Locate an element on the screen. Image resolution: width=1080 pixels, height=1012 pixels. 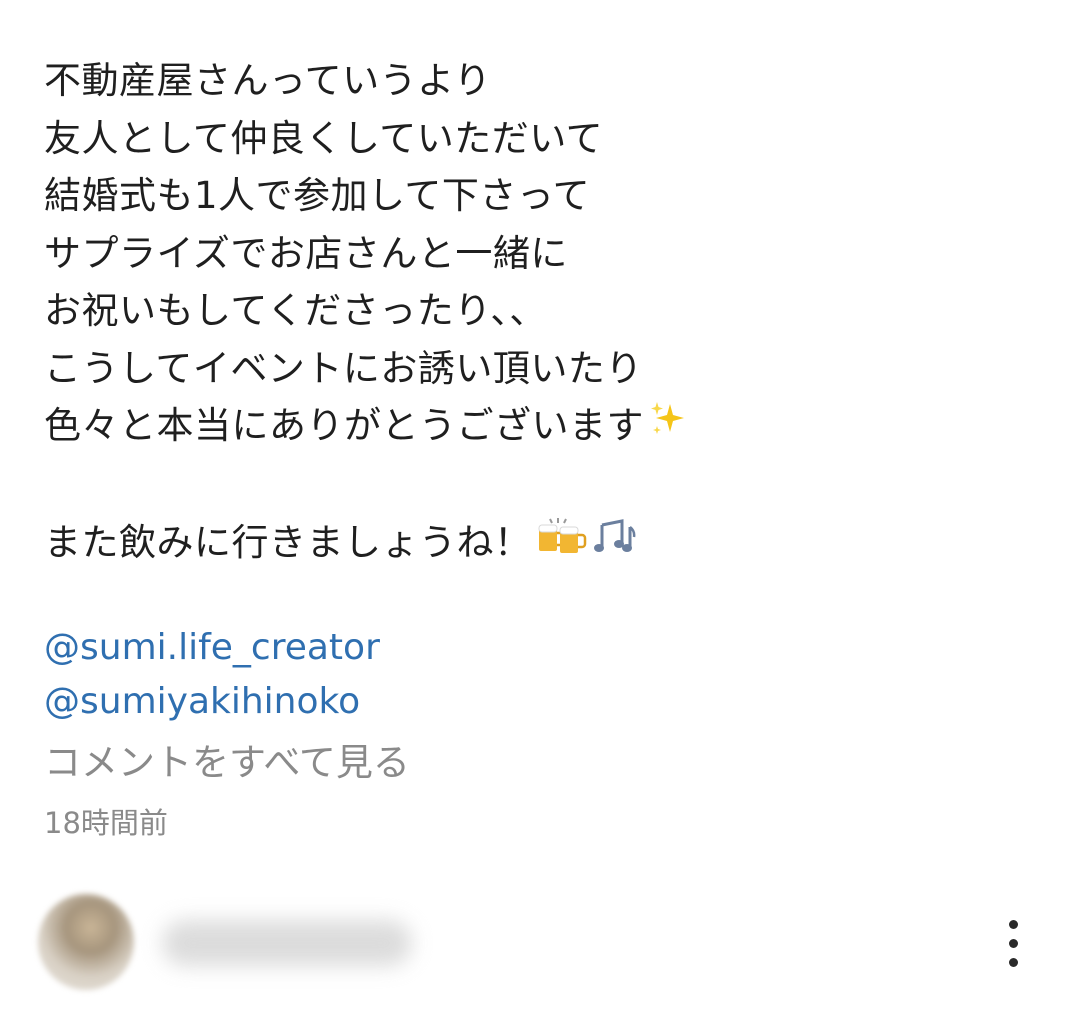
avatar is located at coordinates (86, 942).